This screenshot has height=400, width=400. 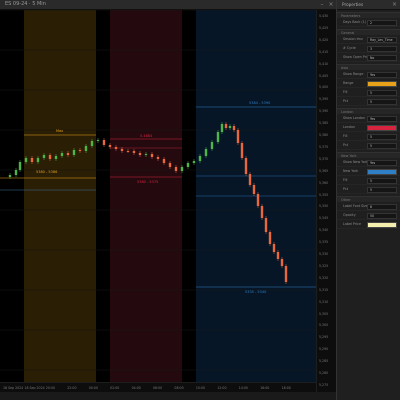 I want to click on property-row: Show Open Price No, so click(x=368, y=57).